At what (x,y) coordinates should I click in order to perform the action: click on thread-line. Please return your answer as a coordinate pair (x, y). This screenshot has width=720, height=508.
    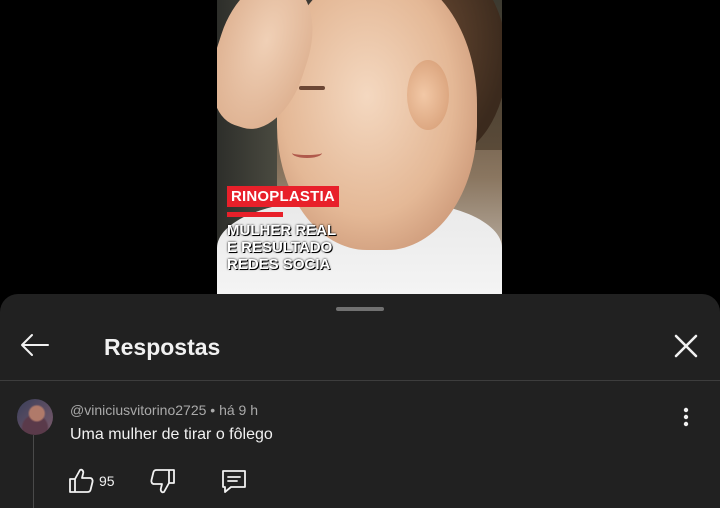
    Looking at the image, I should click on (33, 471).